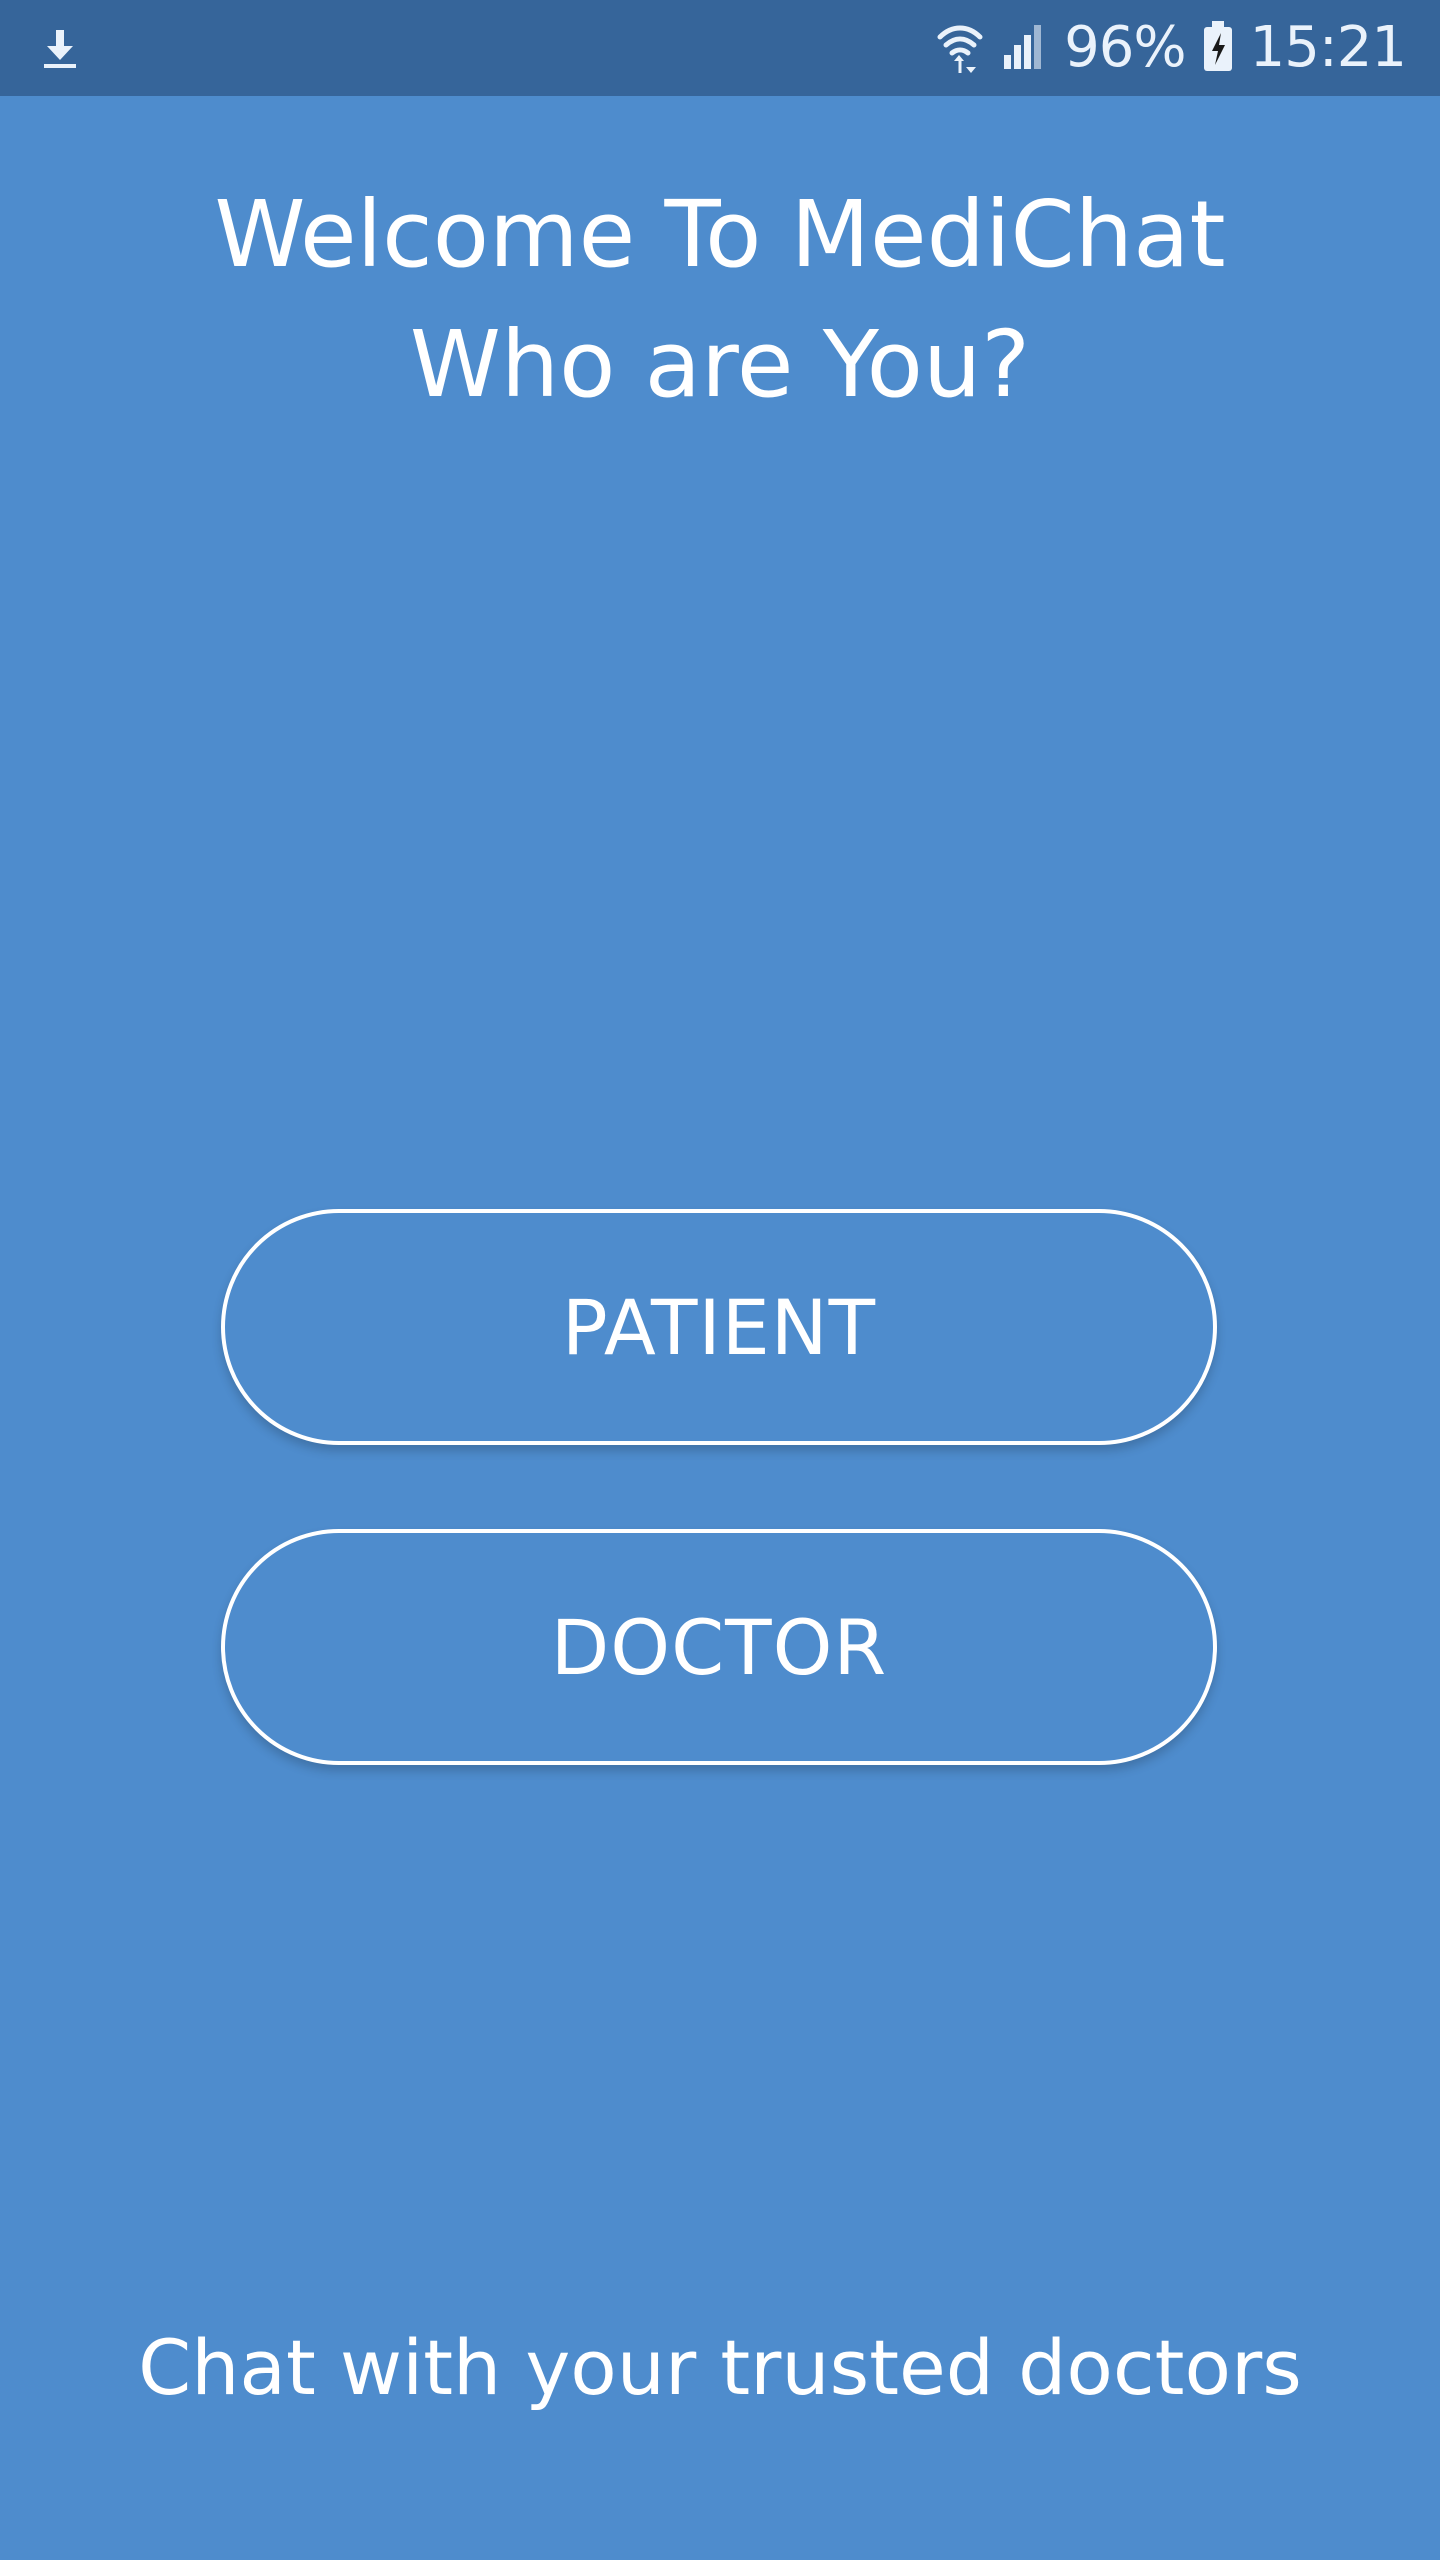  What do you see at coordinates (720, 48) in the screenshot?
I see `status-bar: 96% 15:21` at bounding box center [720, 48].